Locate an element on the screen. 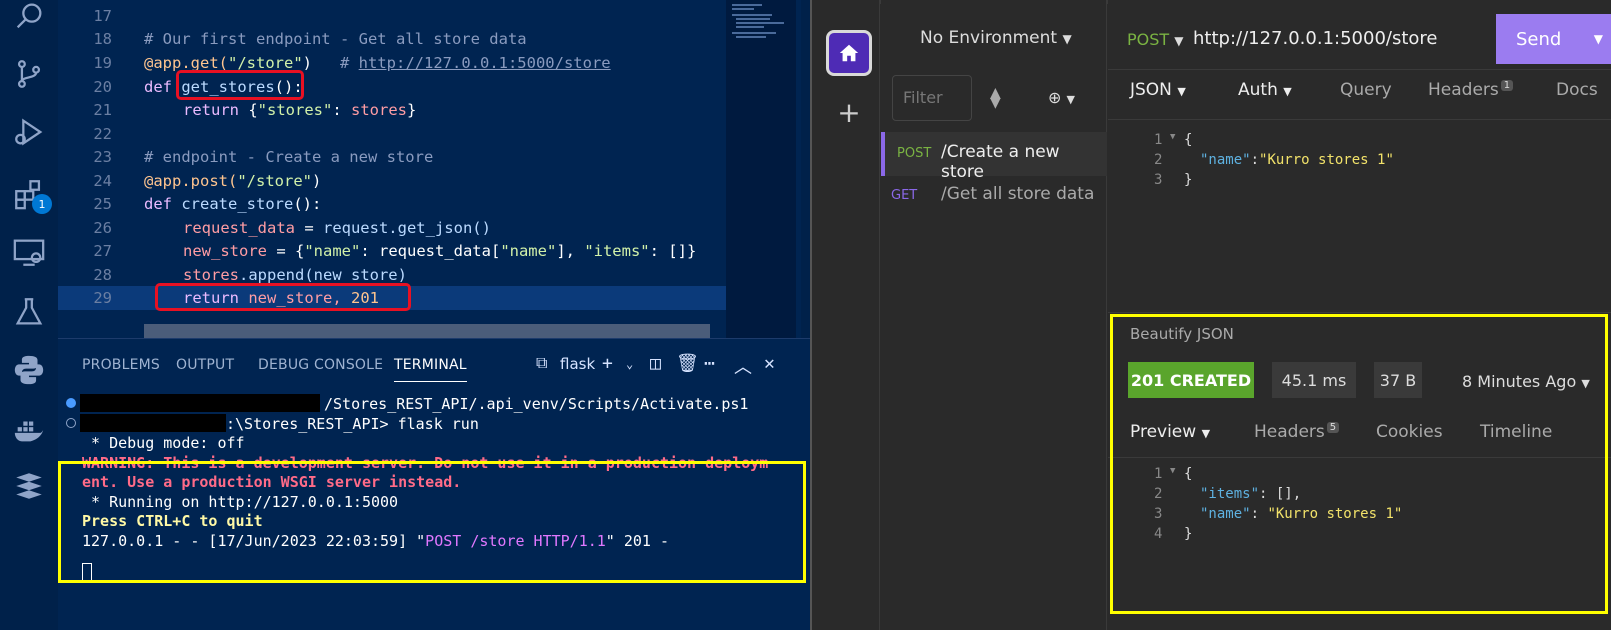 The width and height of the screenshot is (1611, 630). minimap is located at coordinates (761, 169).